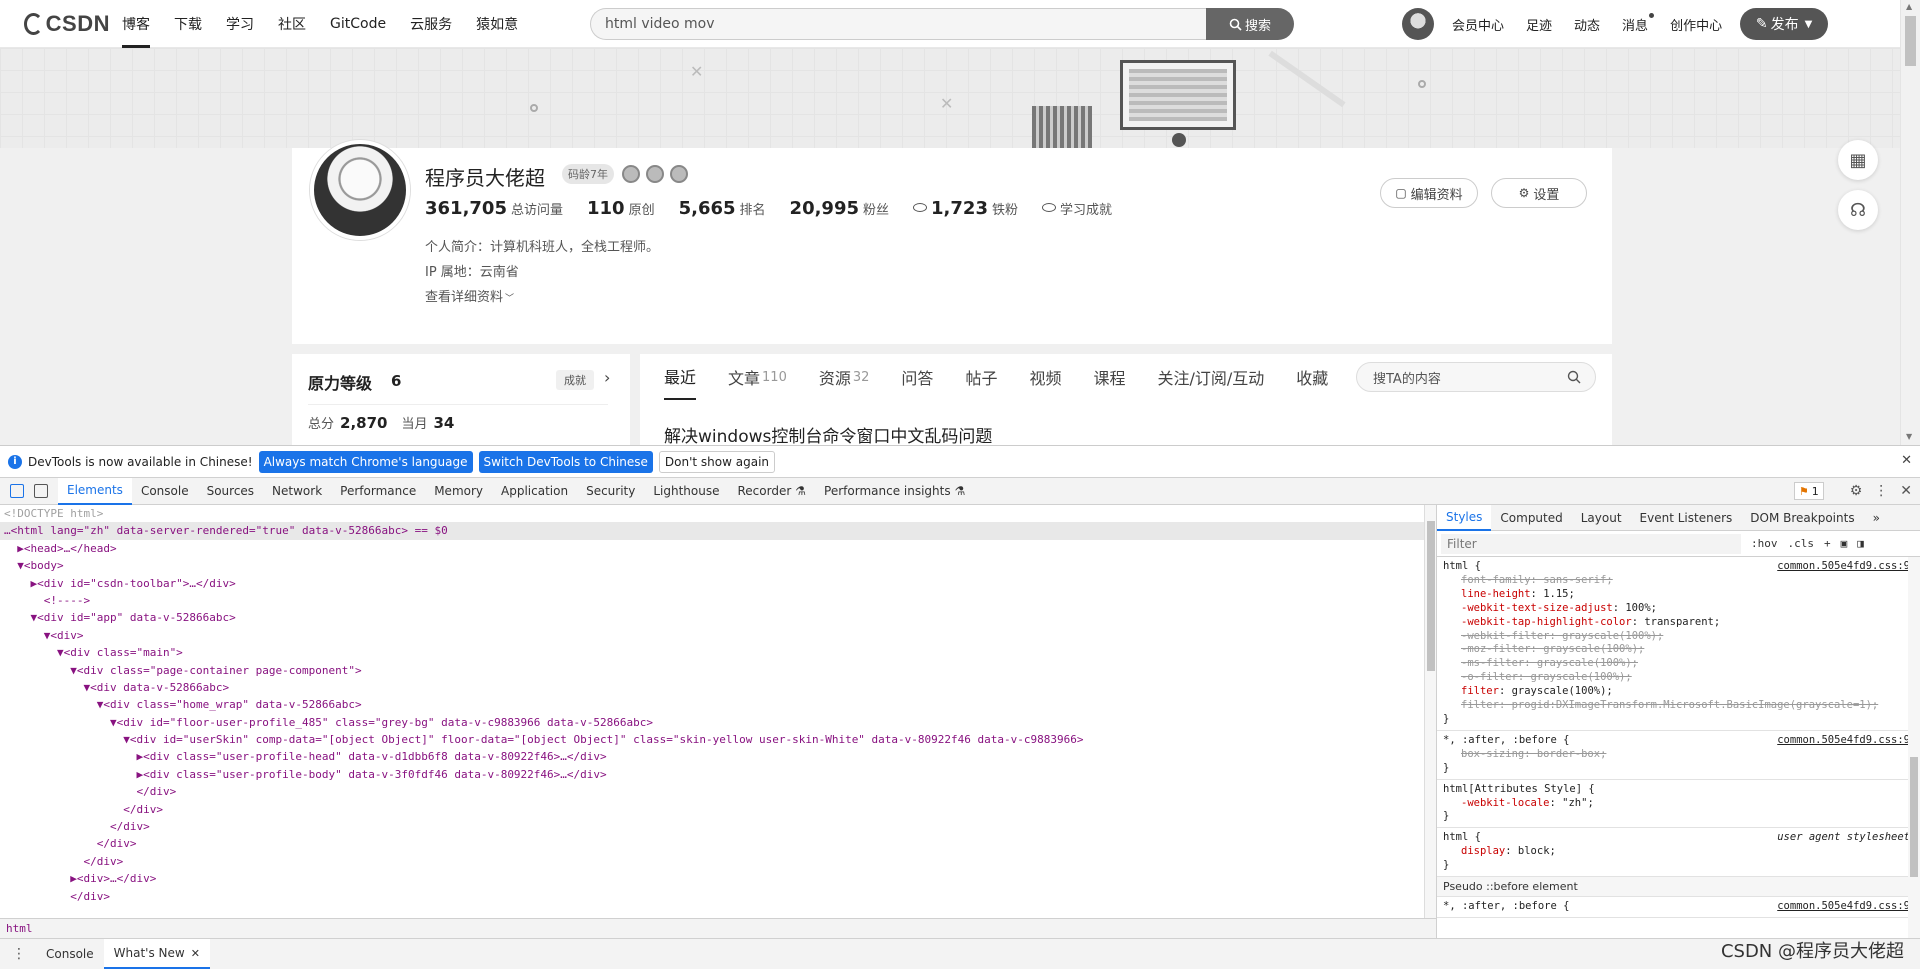  I want to click on close-icon: ✕, so click(1906, 460).